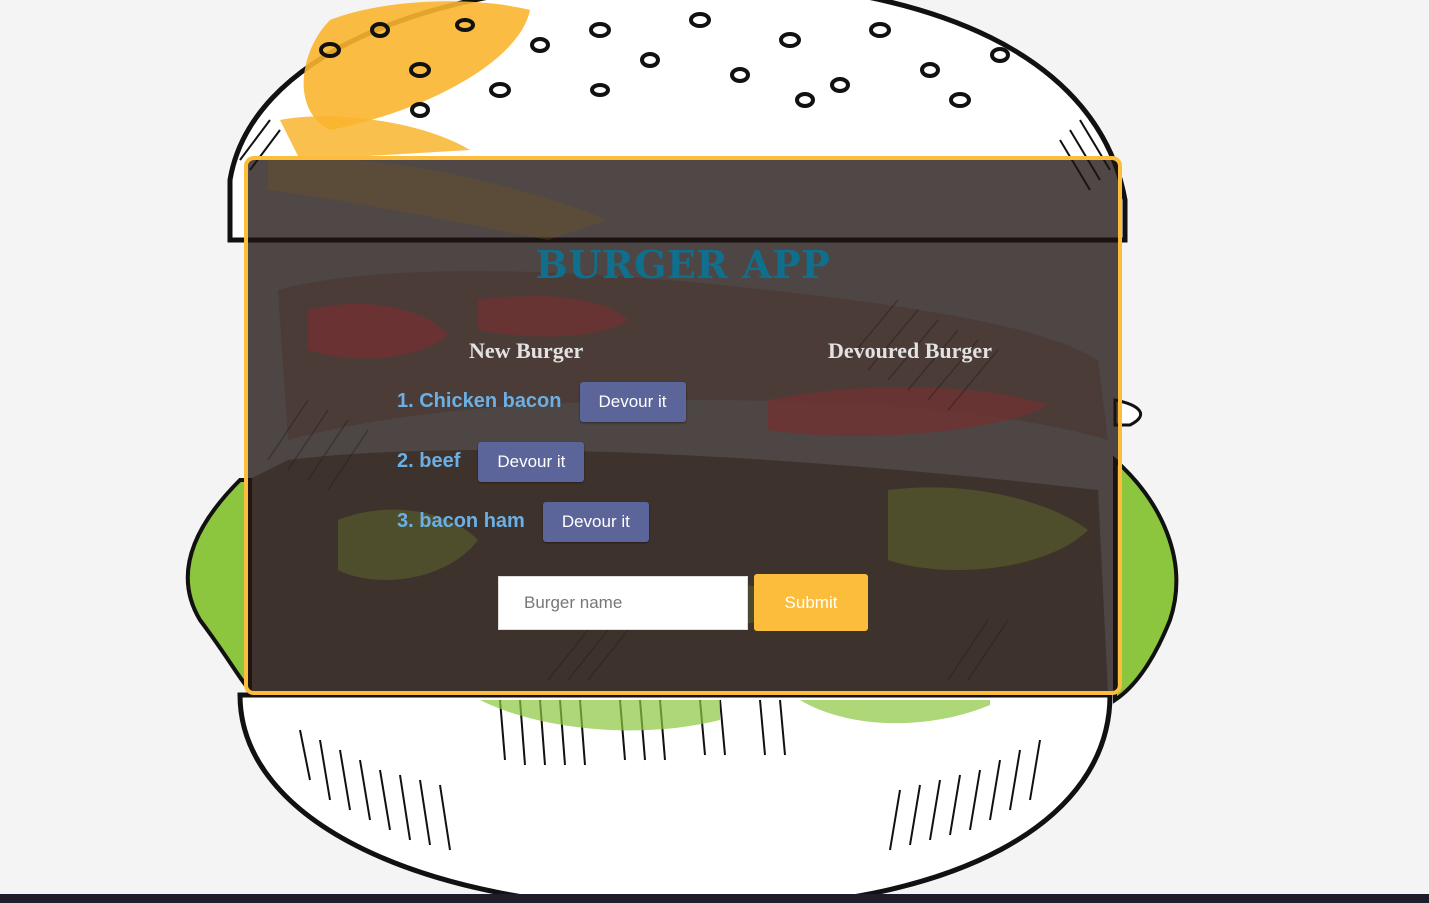 This screenshot has height=903, width=1429. Describe the element at coordinates (526, 350) in the screenshot. I see `new-burger-heading: New Burger` at that location.